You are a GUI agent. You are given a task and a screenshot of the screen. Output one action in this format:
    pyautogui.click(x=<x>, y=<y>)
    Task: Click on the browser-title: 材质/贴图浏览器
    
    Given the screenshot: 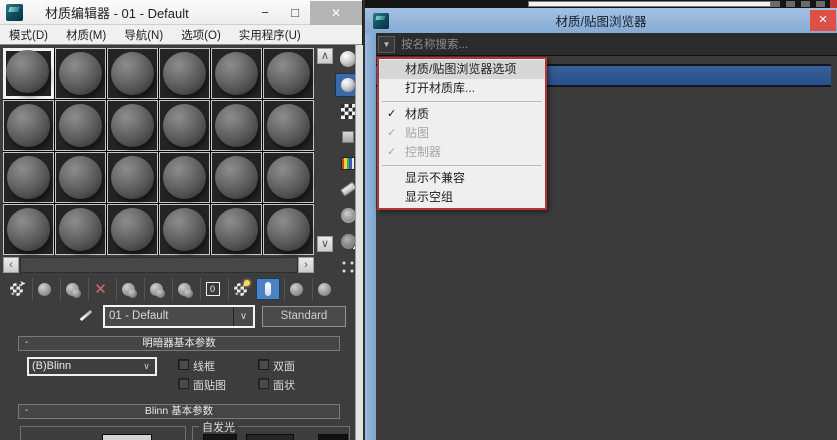 What is the action you would take?
    pyautogui.click(x=601, y=22)
    